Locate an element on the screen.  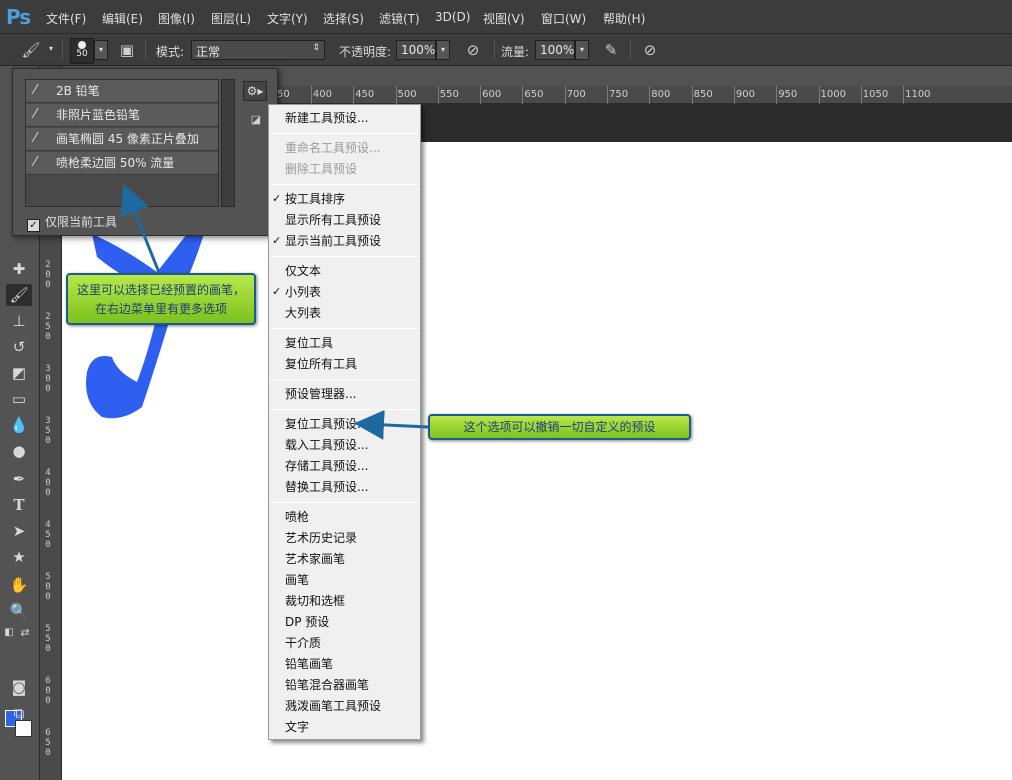
preset-list-scrollbar is located at coordinates (228, 143).